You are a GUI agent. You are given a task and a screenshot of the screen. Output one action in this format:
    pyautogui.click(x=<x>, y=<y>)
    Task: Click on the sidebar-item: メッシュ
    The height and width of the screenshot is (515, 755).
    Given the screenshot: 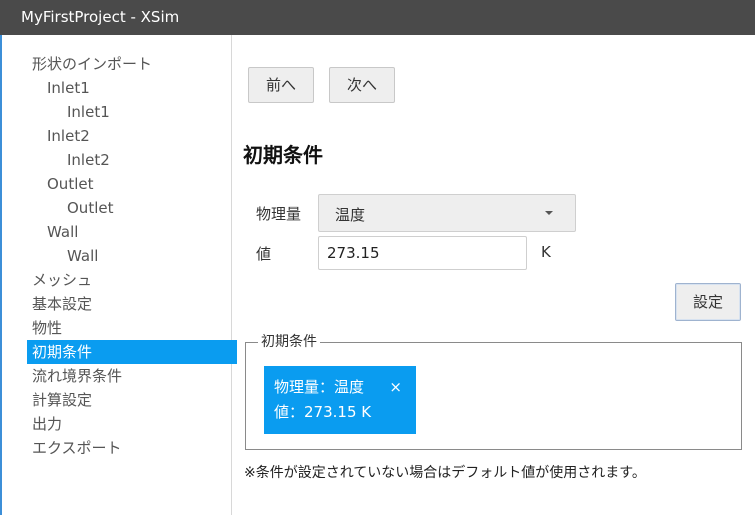 What is the action you would take?
    pyautogui.click(x=116, y=280)
    